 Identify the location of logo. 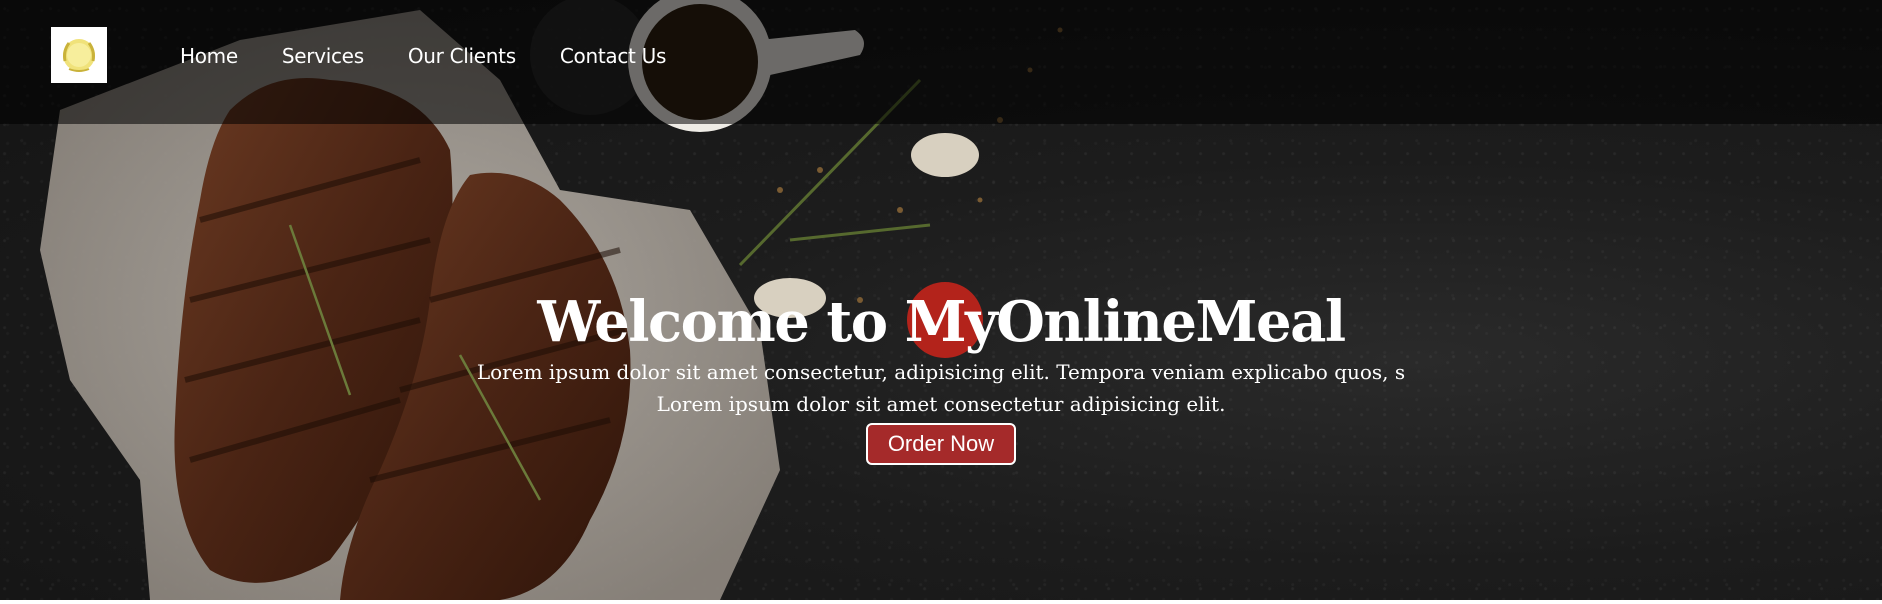
(79, 55).